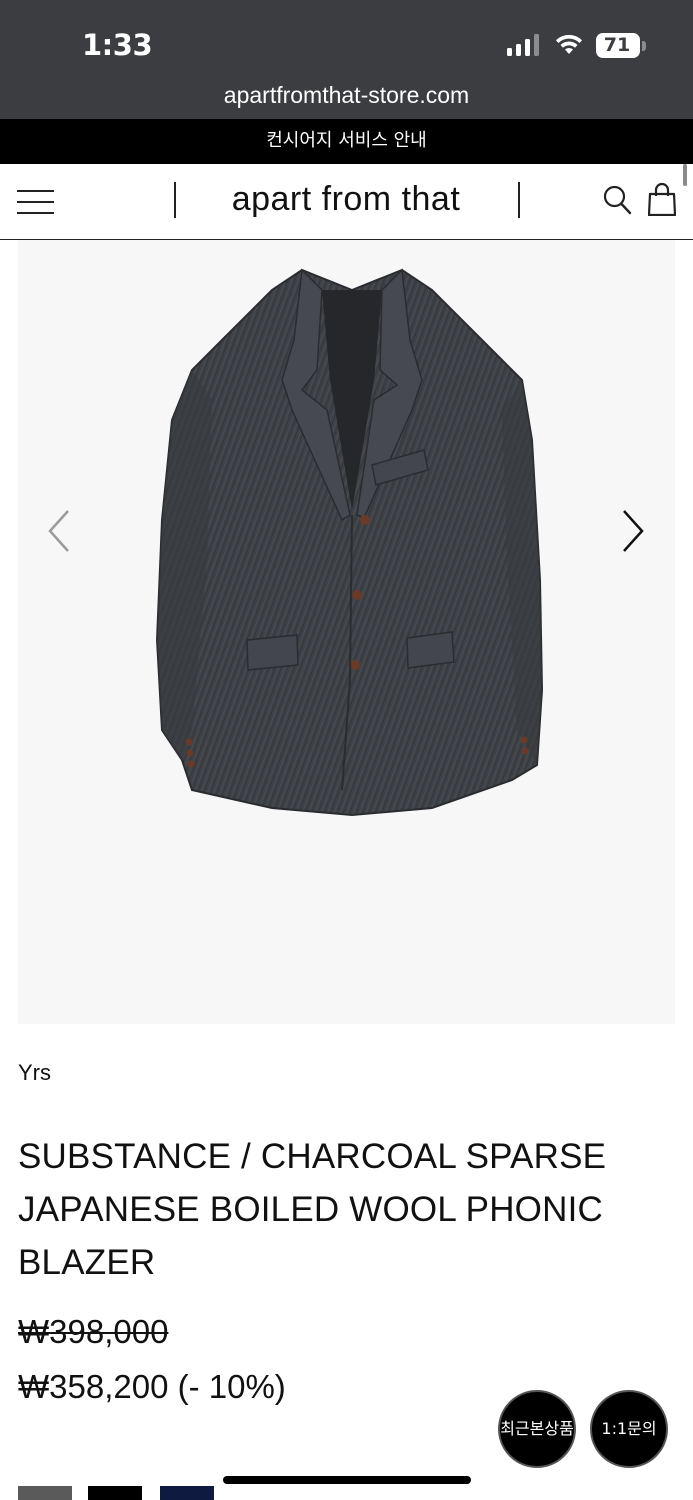 The width and height of the screenshot is (693, 1500). Describe the element at coordinates (523, 45) in the screenshot. I see `cellular-signal-icon` at that location.